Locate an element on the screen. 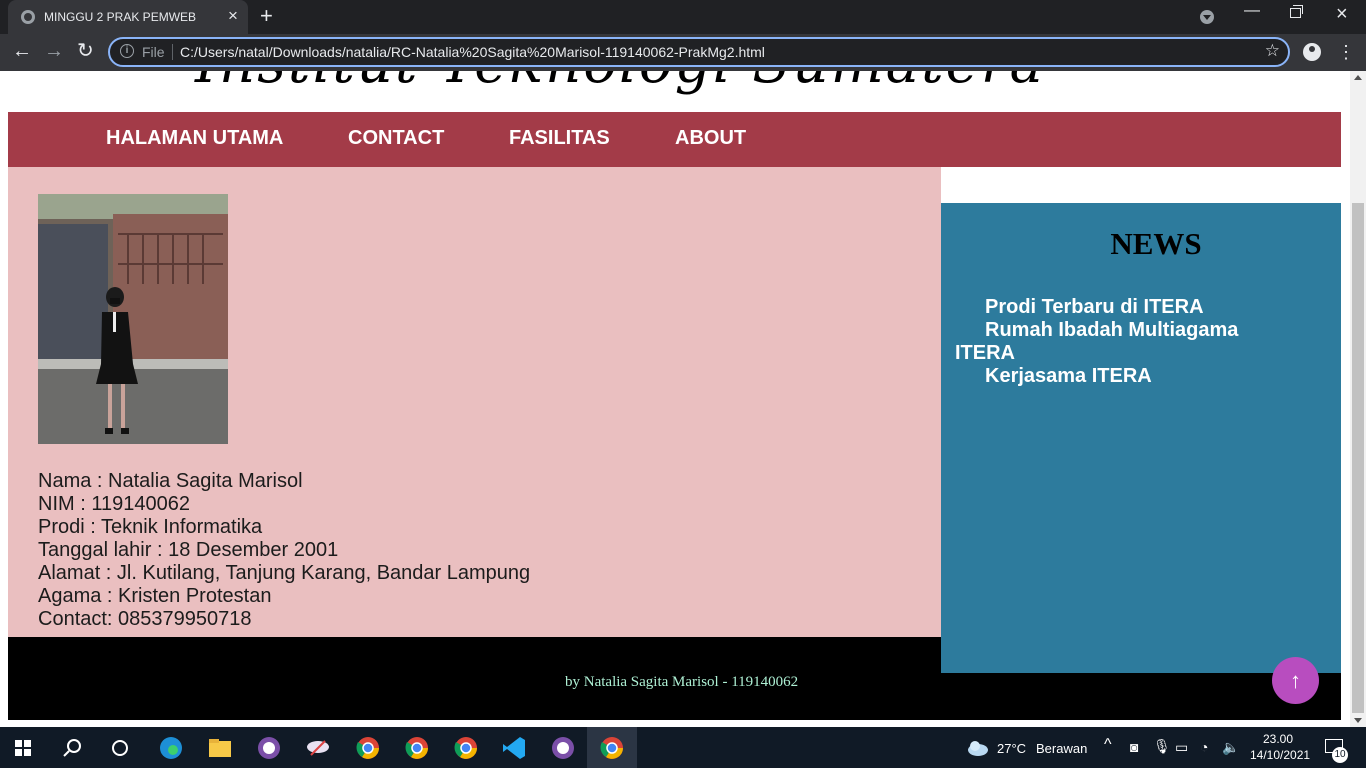 Image resolution: width=1366 pixels, height=768 pixels. meet-now-icon: ◙ is located at coordinates (1134, 747).